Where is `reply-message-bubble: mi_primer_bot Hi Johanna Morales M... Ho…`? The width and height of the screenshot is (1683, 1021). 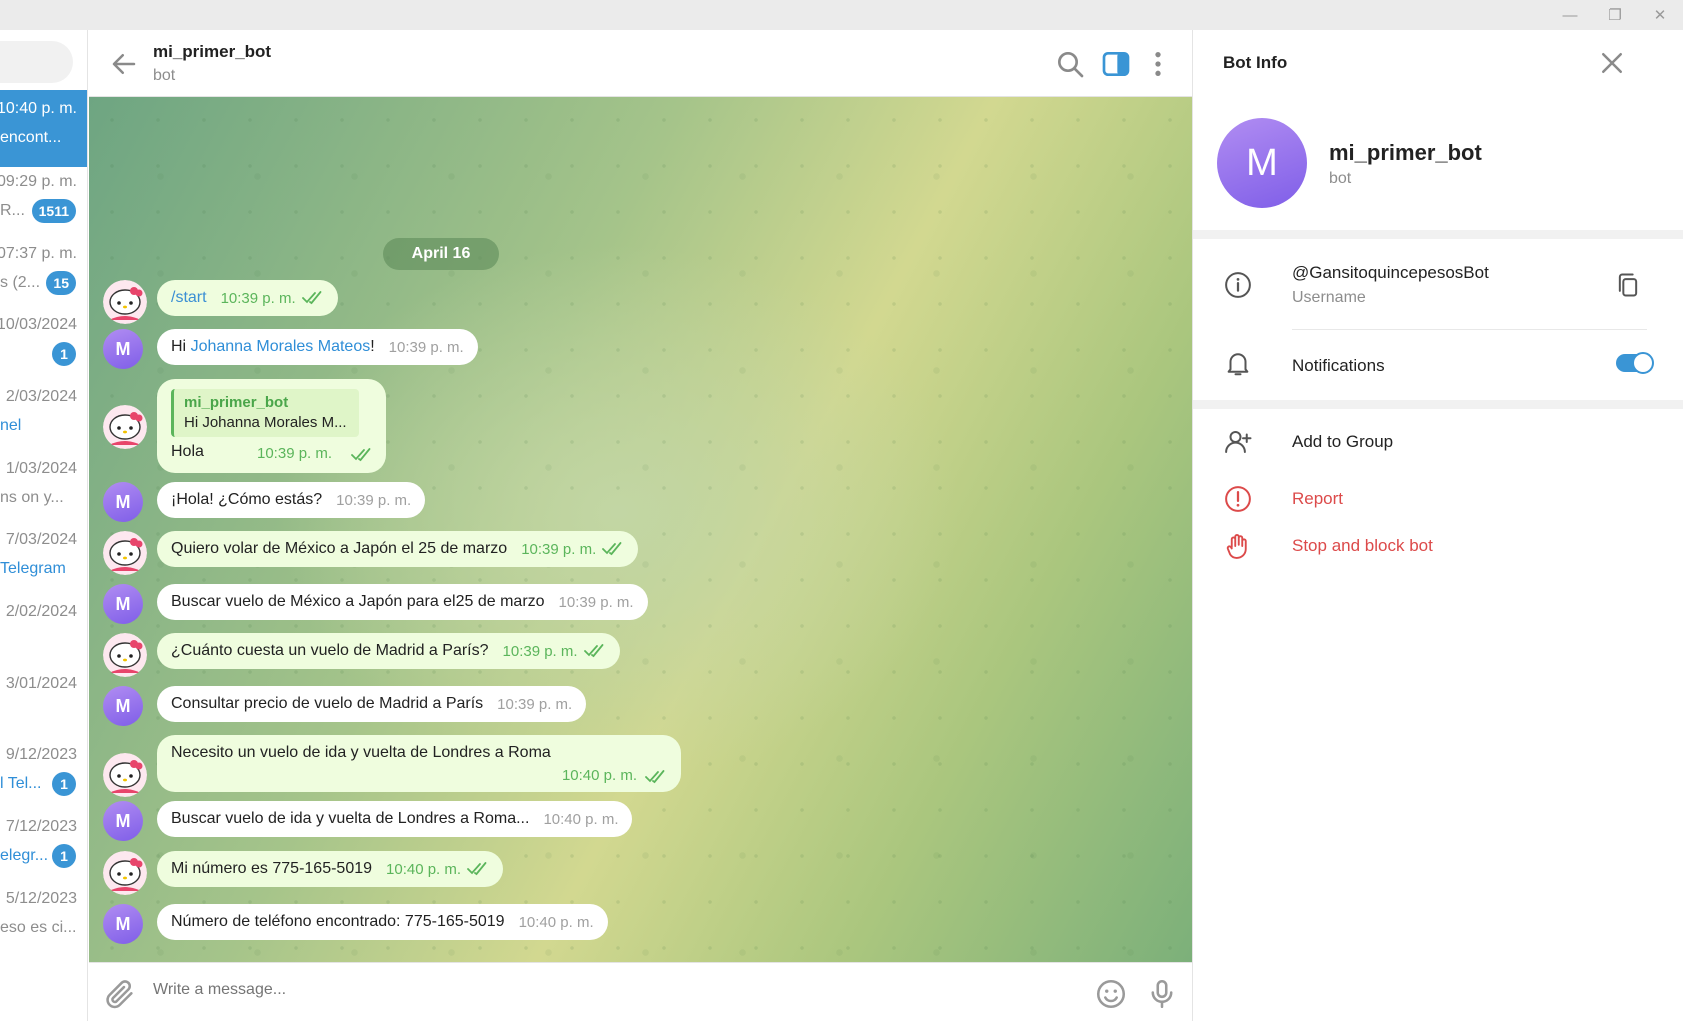
reply-message-bubble: mi_primer_bot Hi Johanna Morales M... Ho… is located at coordinates (271, 426).